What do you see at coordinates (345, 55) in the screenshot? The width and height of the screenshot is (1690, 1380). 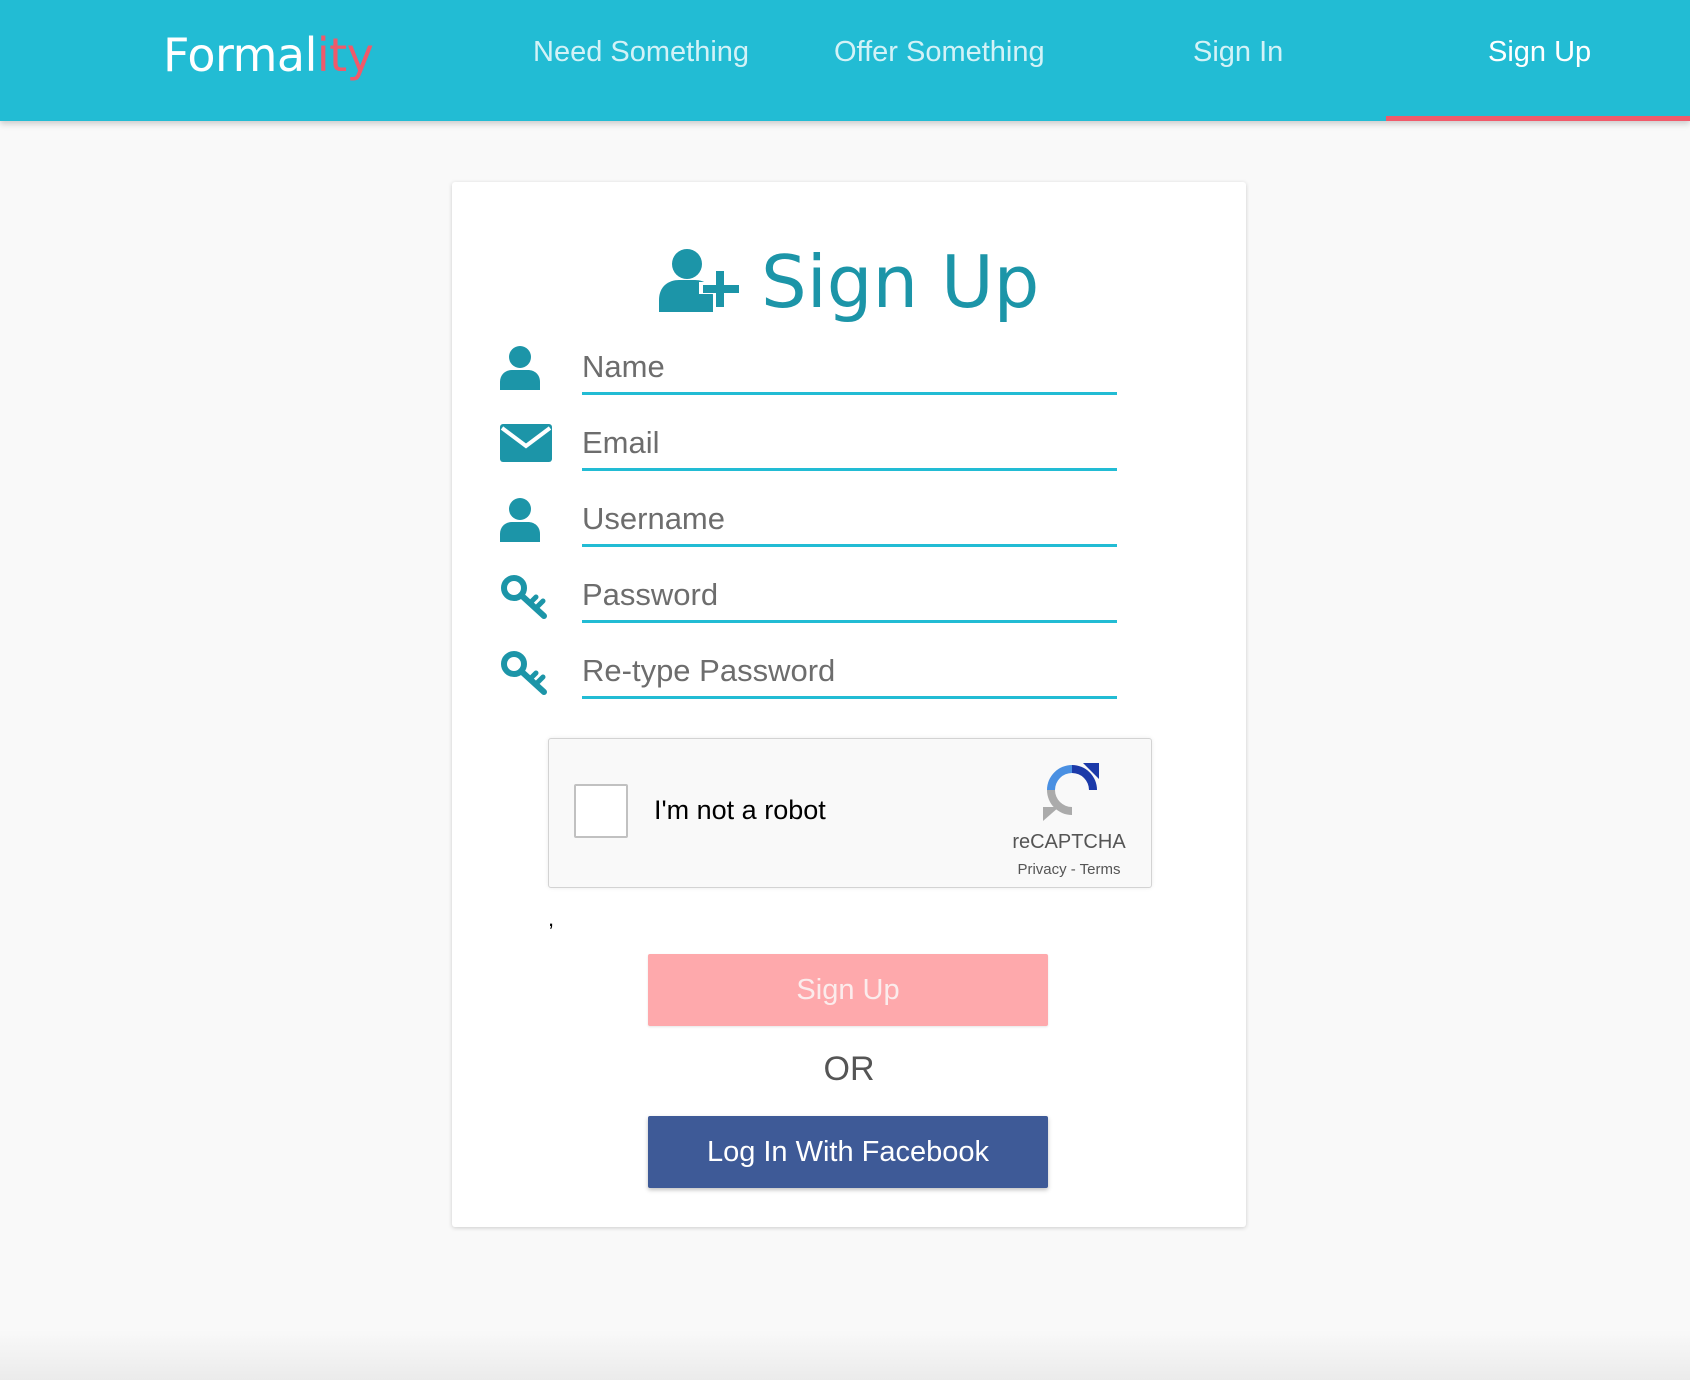 I see `brand-name-accent: ity` at bounding box center [345, 55].